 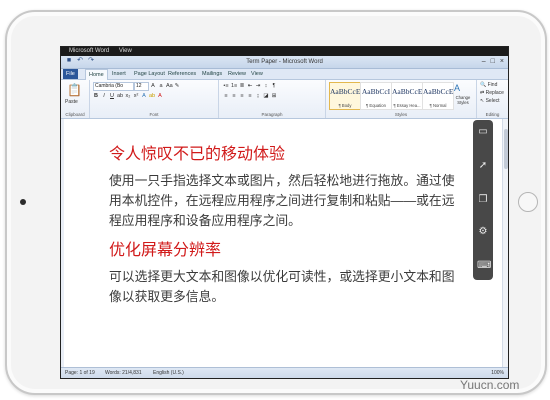 I want to click on clipboard-group: 📋 Paste Clipboard, so click(x=75, y=99).